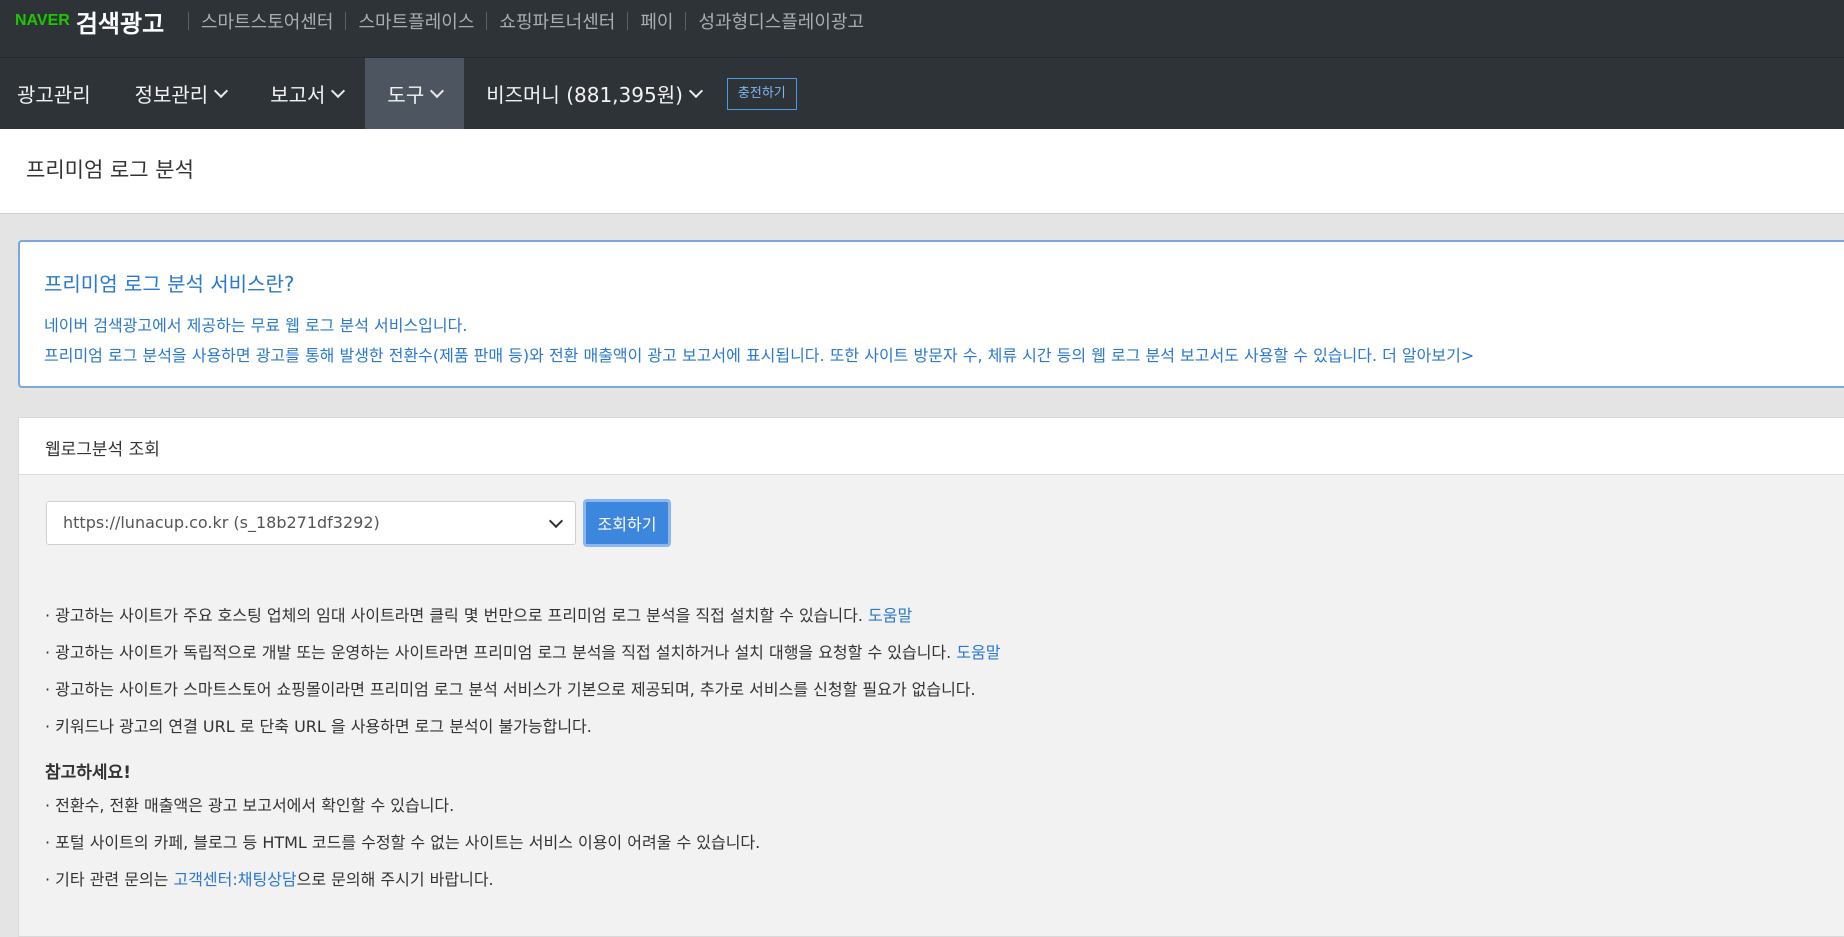 This screenshot has height=937, width=1844. Describe the element at coordinates (120, 23) in the screenshot. I see `logo-brand-text: 검색광고` at that location.